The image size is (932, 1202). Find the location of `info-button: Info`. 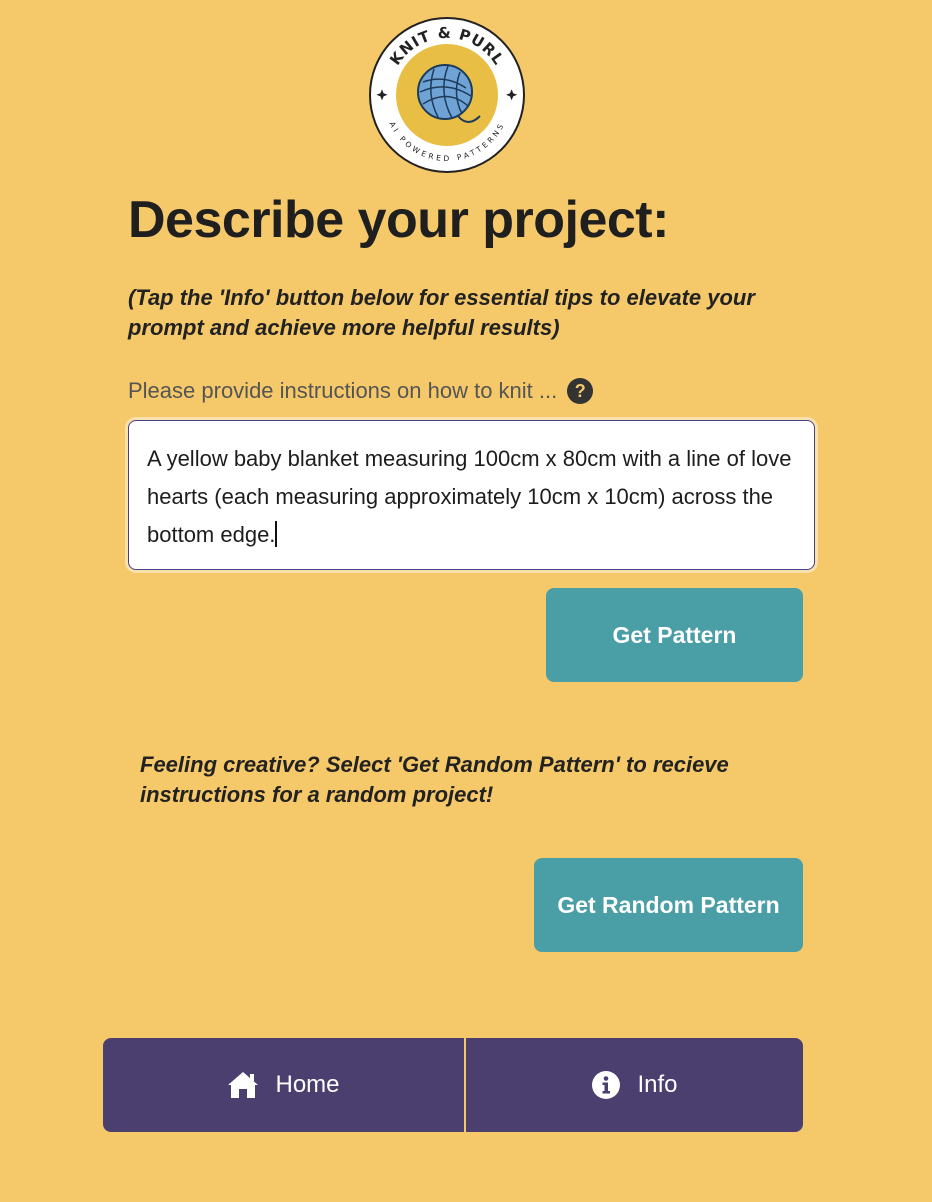

info-button: Info is located at coordinates (634, 1085).